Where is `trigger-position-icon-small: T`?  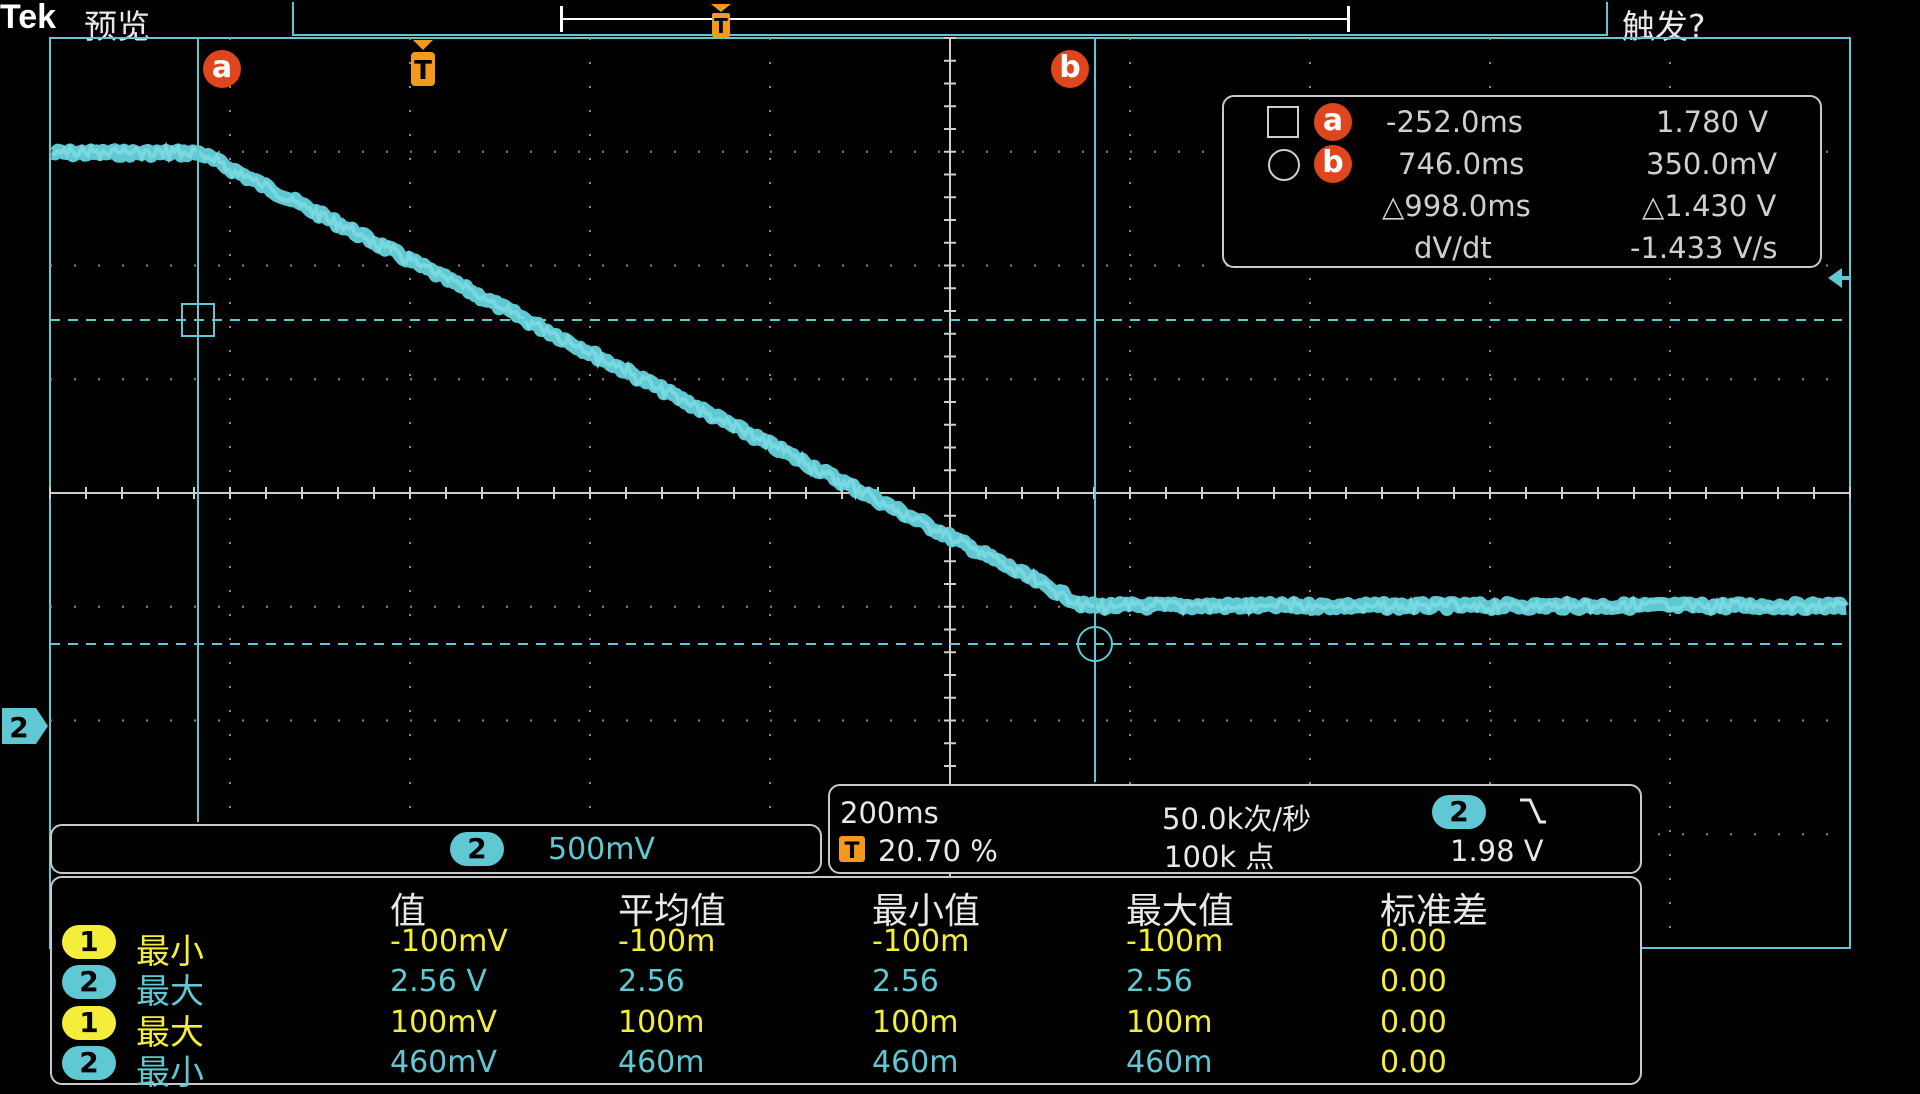
trigger-position-icon-small: T is located at coordinates (852, 852).